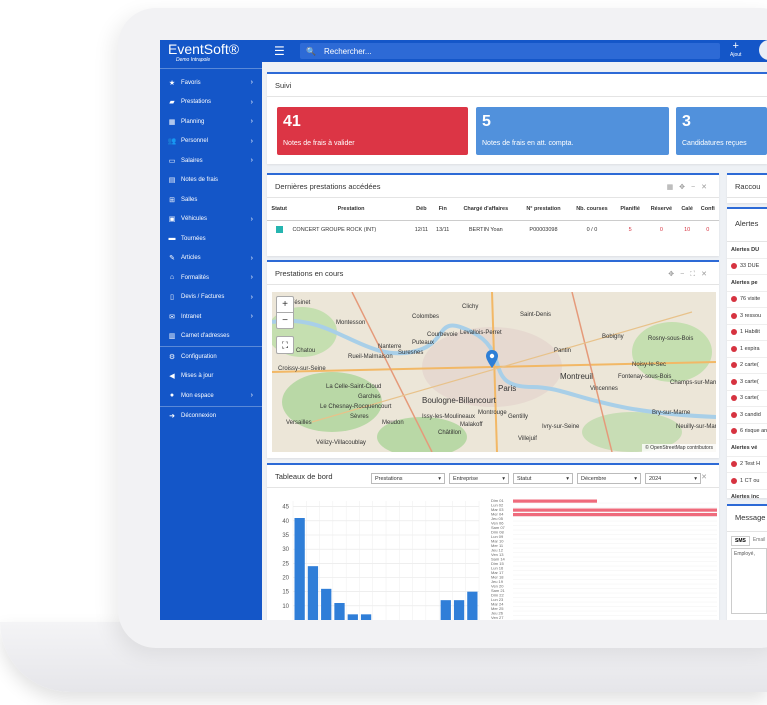 The image size is (767, 705). What do you see at coordinates (285, 564) in the screenshot?
I see `y-tick-label: 25` at bounding box center [285, 564].